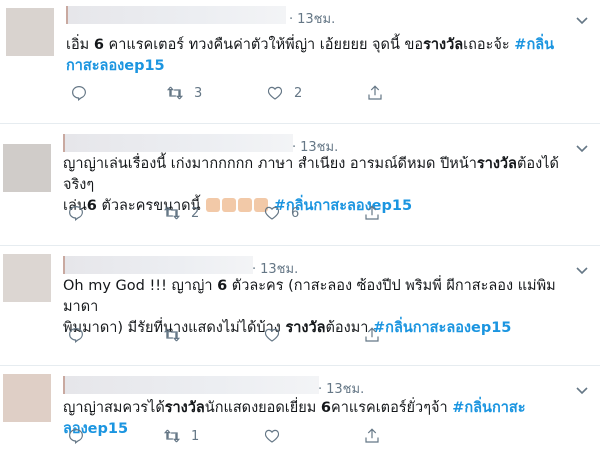 The image size is (600, 458). What do you see at coordinates (223, 436) in the screenshot?
I see `tweet-actions: 1` at bounding box center [223, 436].